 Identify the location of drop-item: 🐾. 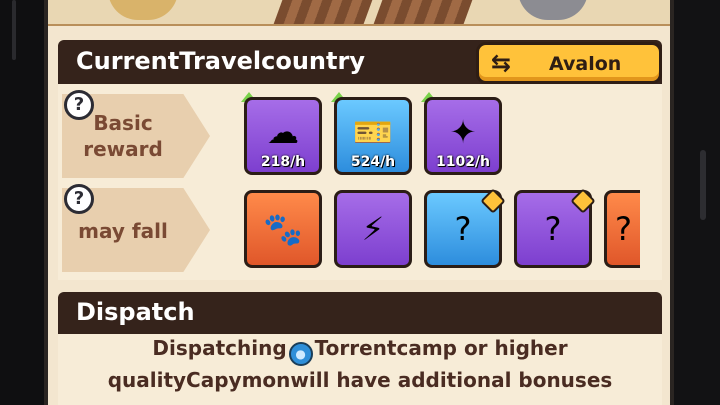
(283, 229).